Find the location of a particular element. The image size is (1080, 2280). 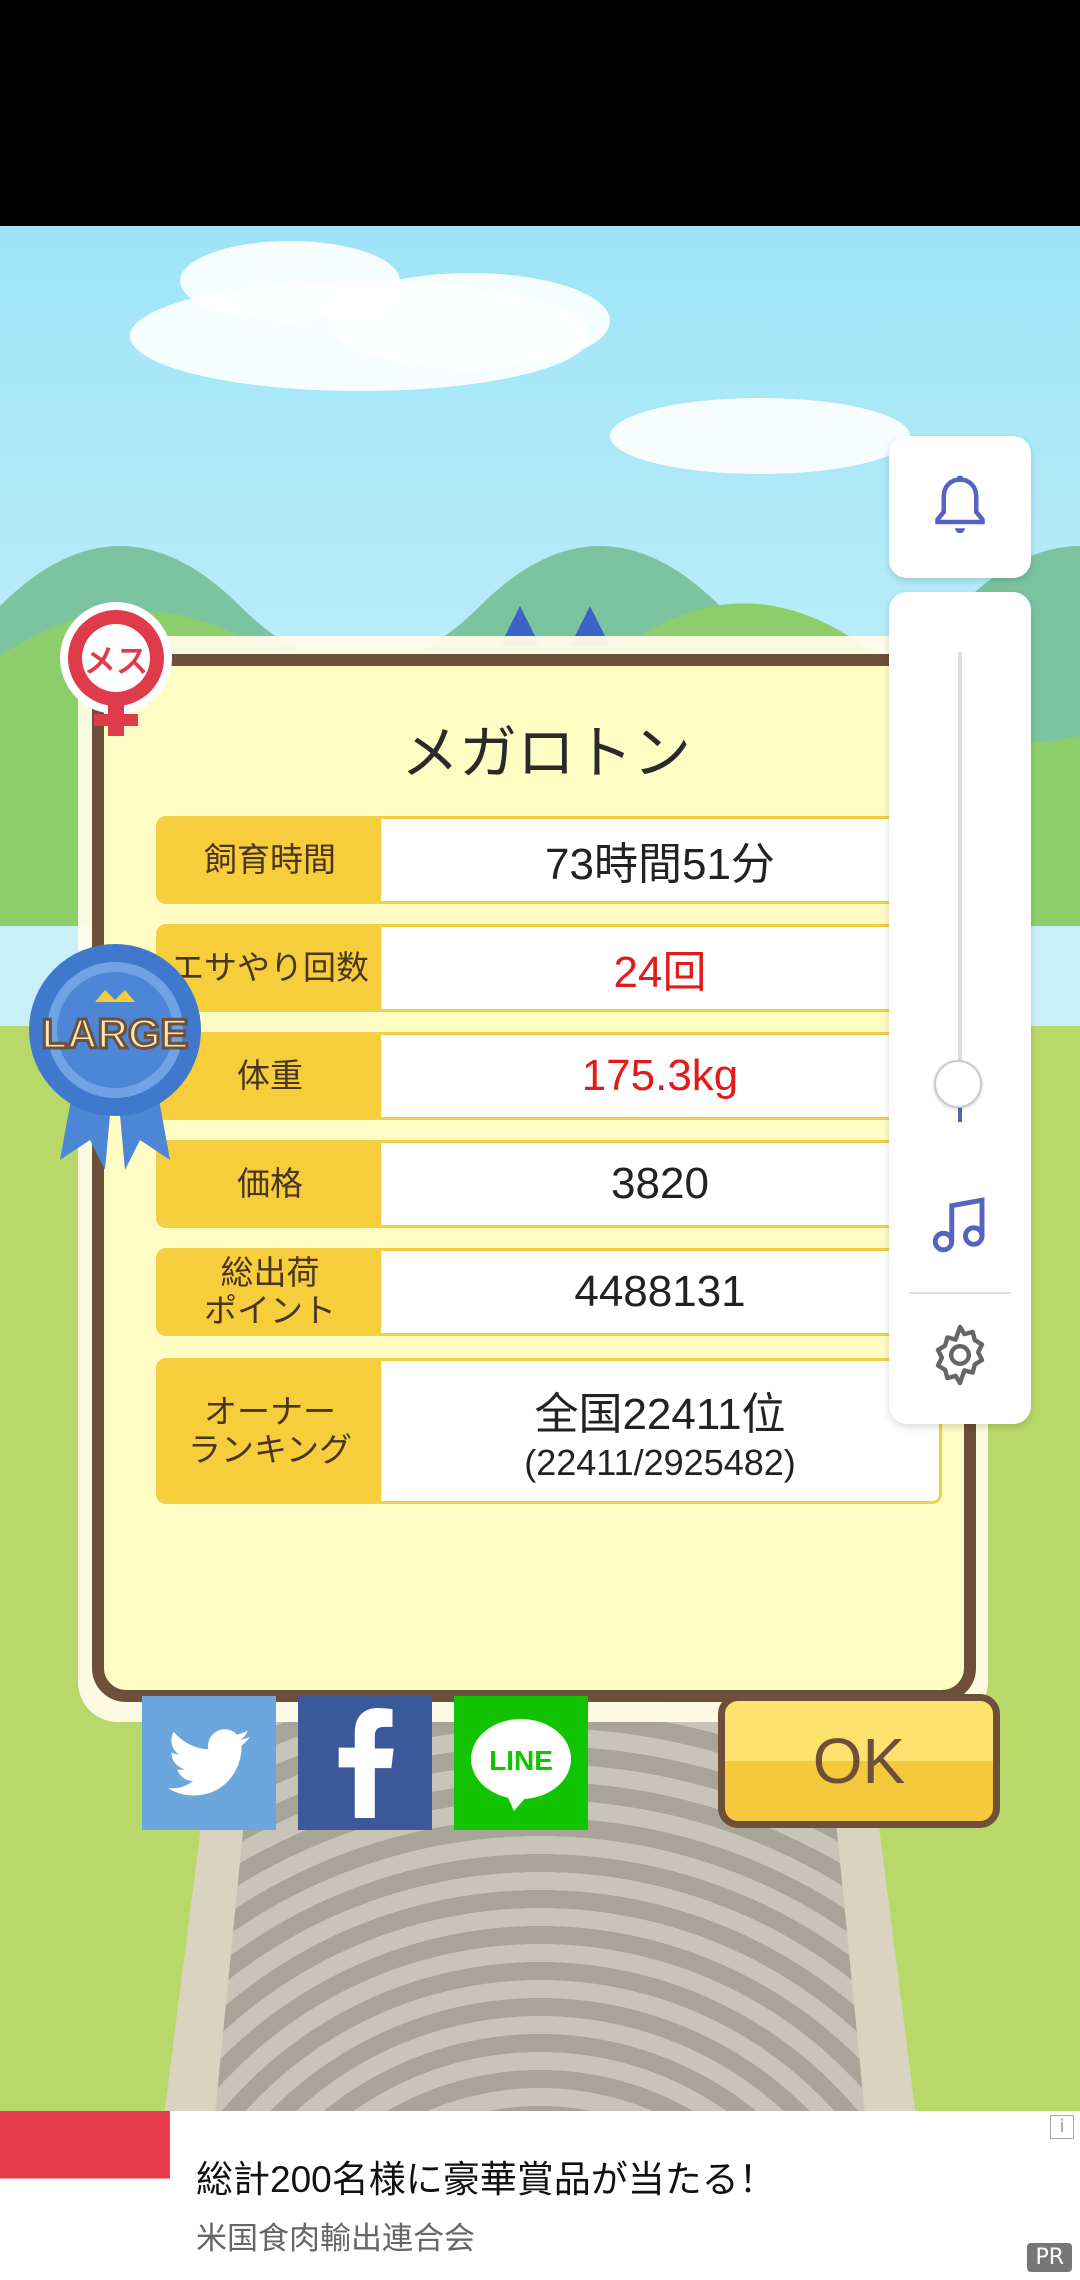

ad-advertiser: 米国食肉輸出連合会 is located at coordinates (335, 2235).